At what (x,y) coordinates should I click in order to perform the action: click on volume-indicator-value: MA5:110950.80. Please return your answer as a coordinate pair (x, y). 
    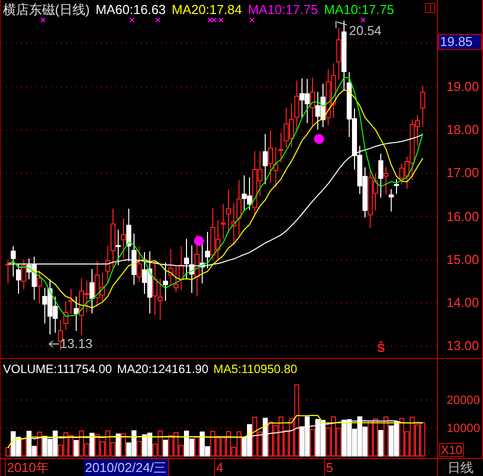
    Looking at the image, I should click on (255, 369).